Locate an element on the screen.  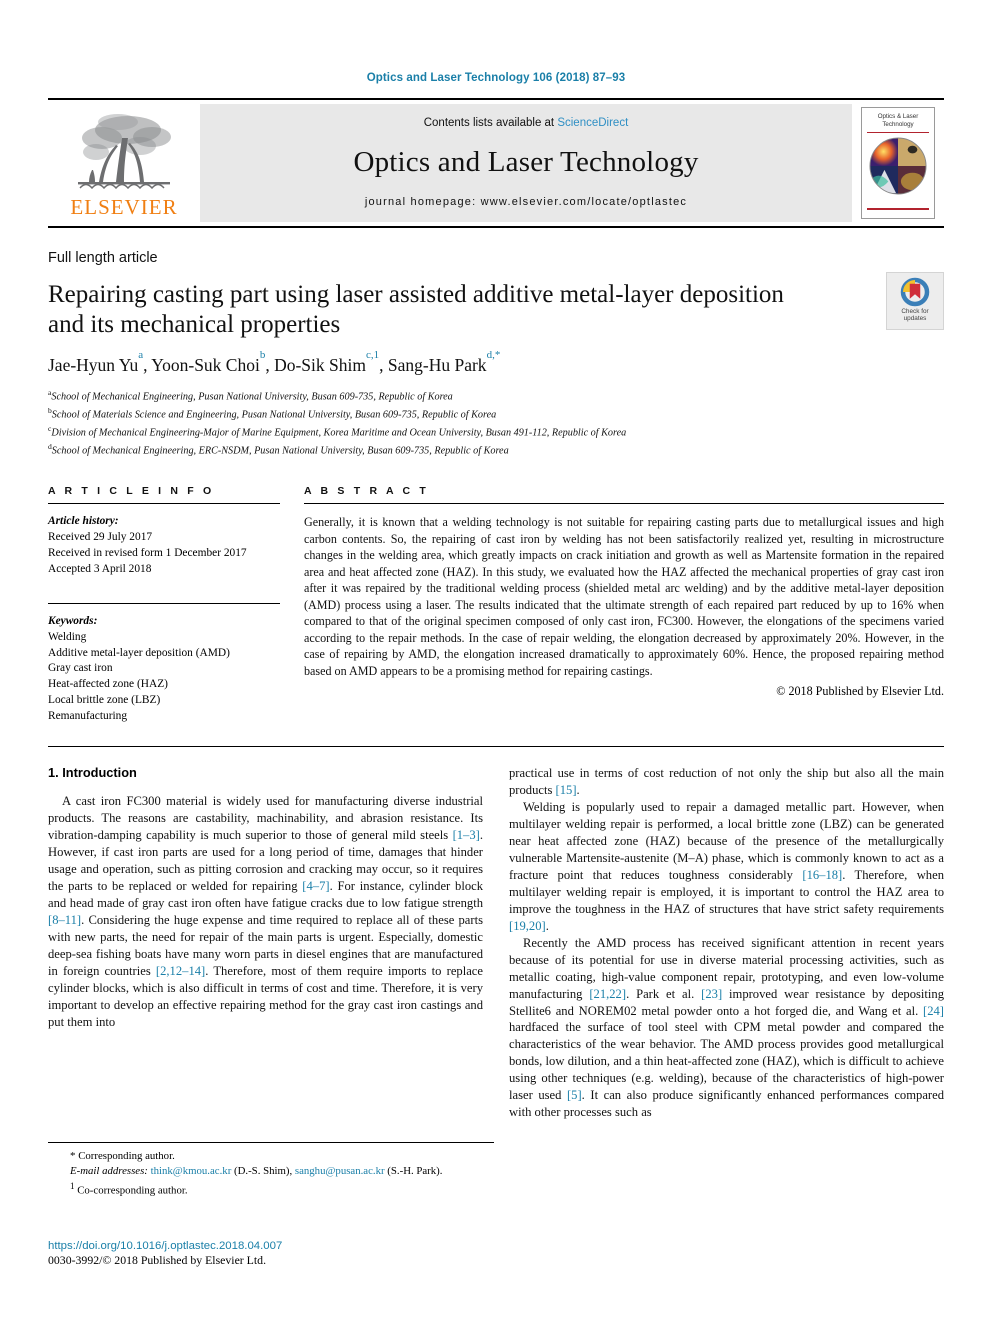
keywords-label: Keywords: is located at coordinates (73, 621).